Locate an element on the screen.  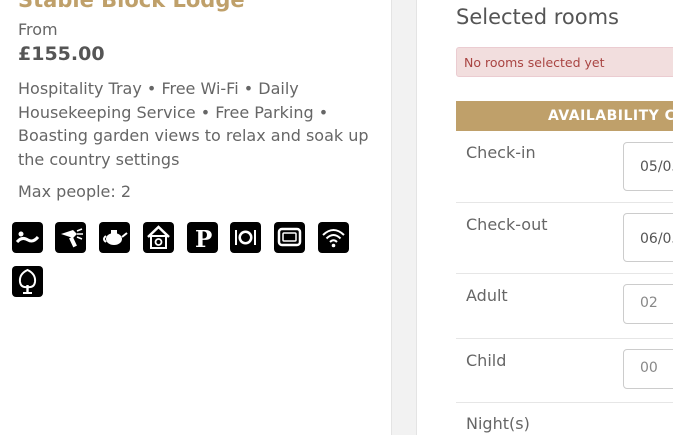
adult-row: Adult 02 is located at coordinates (564, 306).